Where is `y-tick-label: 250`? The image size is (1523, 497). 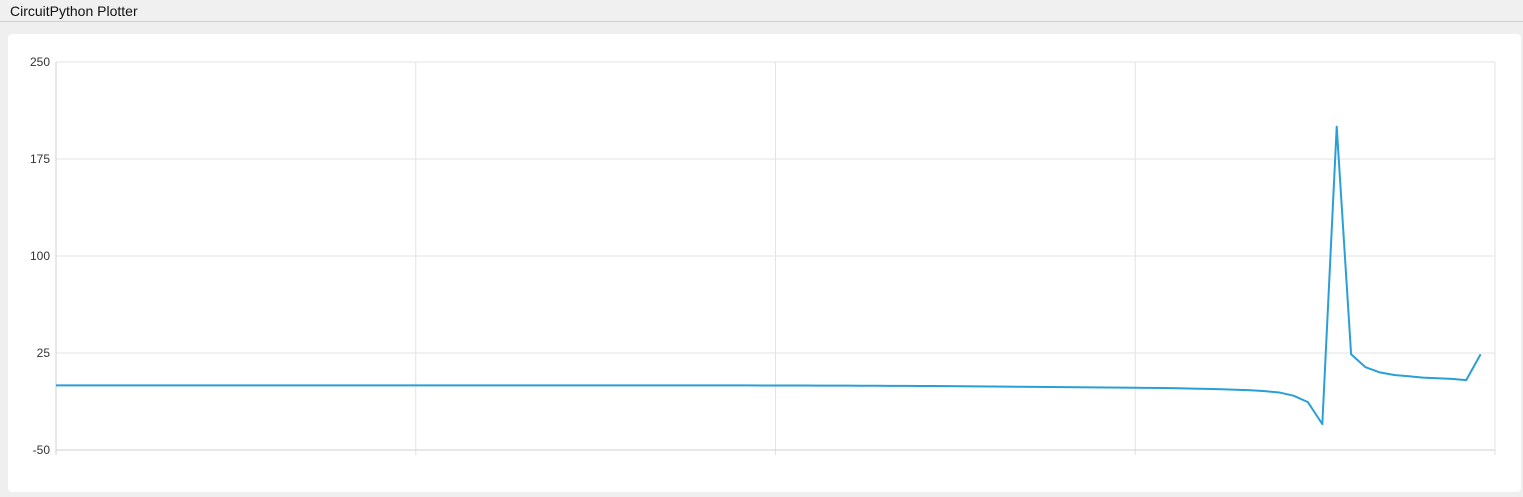 y-tick-label: 250 is located at coordinates (40, 62).